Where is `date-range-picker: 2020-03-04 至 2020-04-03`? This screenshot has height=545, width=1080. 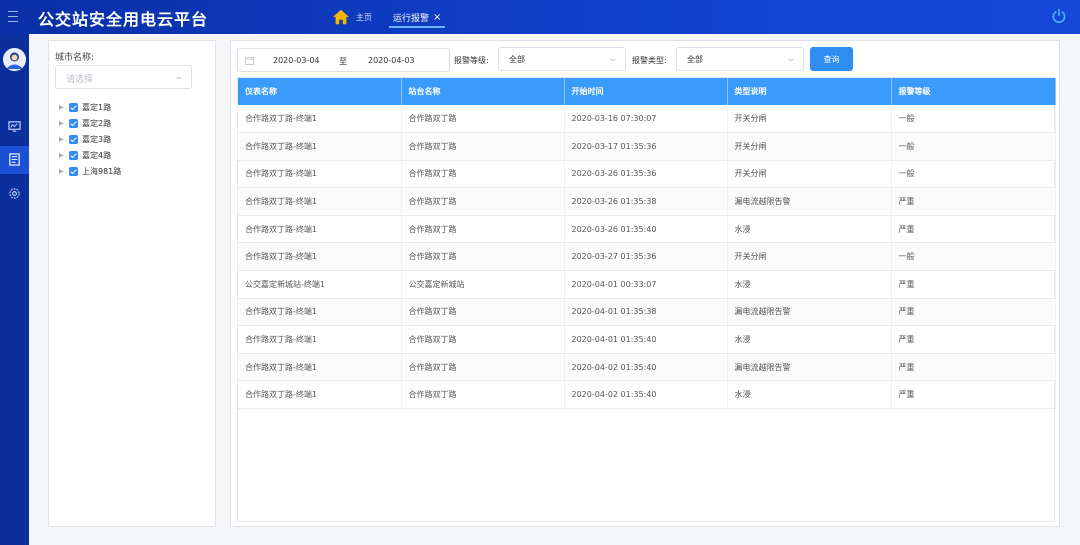 date-range-picker: 2020-03-04 至 2020-04-03 is located at coordinates (343, 60).